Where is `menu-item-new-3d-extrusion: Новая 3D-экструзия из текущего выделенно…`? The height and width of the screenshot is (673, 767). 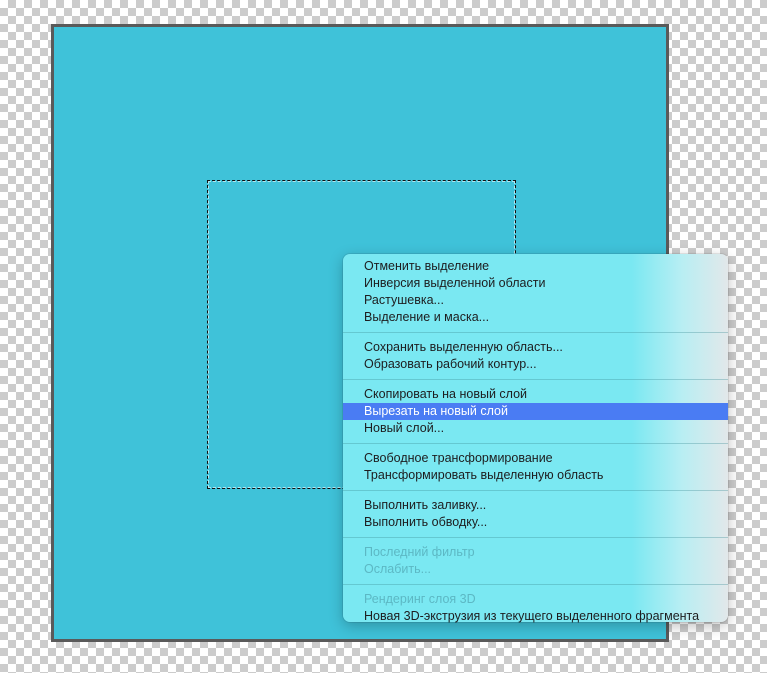 menu-item-new-3d-extrusion: Новая 3D-экструзия из текущего выделенно… is located at coordinates (535, 616).